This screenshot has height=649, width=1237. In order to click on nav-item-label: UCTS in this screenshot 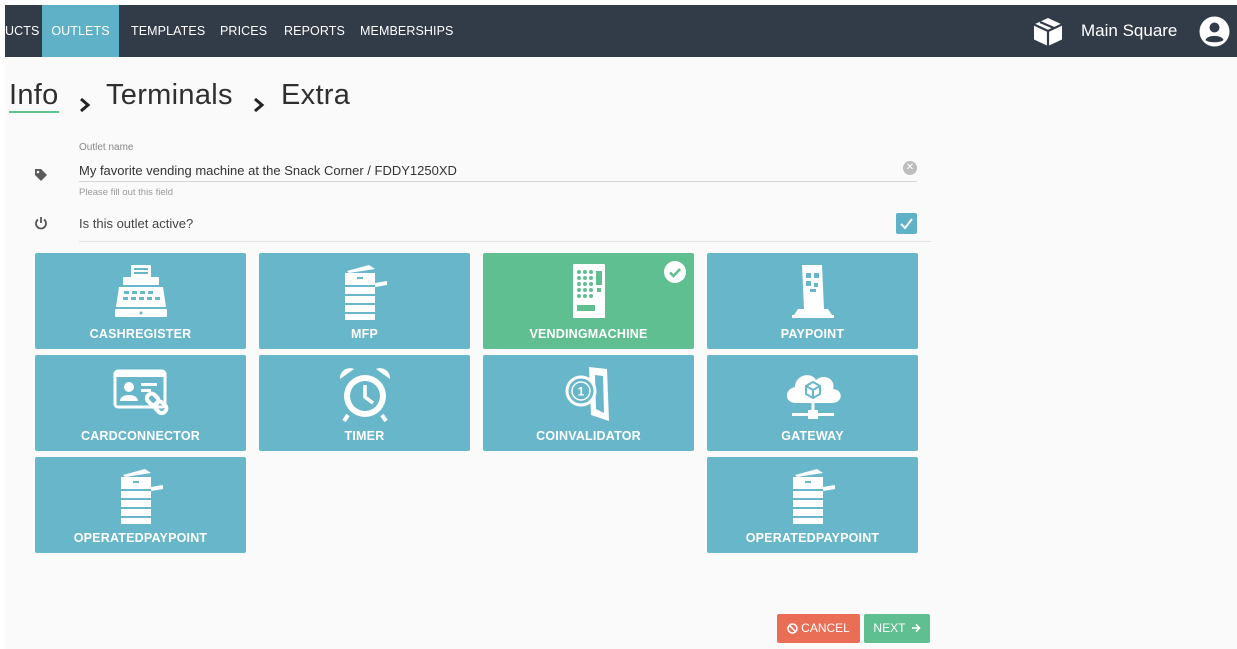, I will do `click(22, 31)`.